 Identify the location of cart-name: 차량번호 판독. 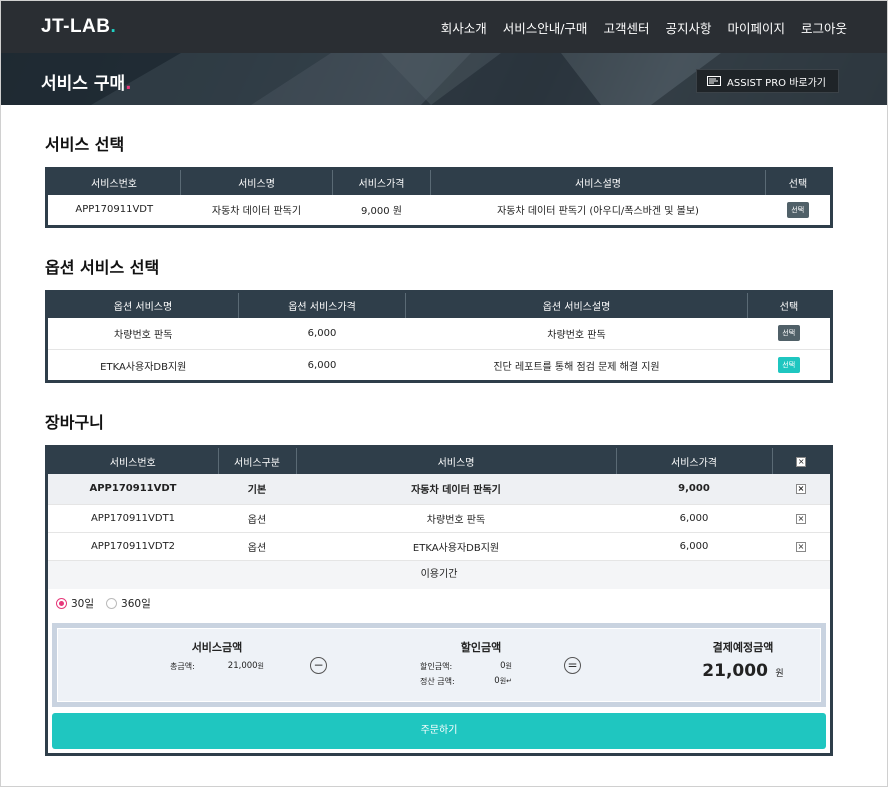
(456, 518).